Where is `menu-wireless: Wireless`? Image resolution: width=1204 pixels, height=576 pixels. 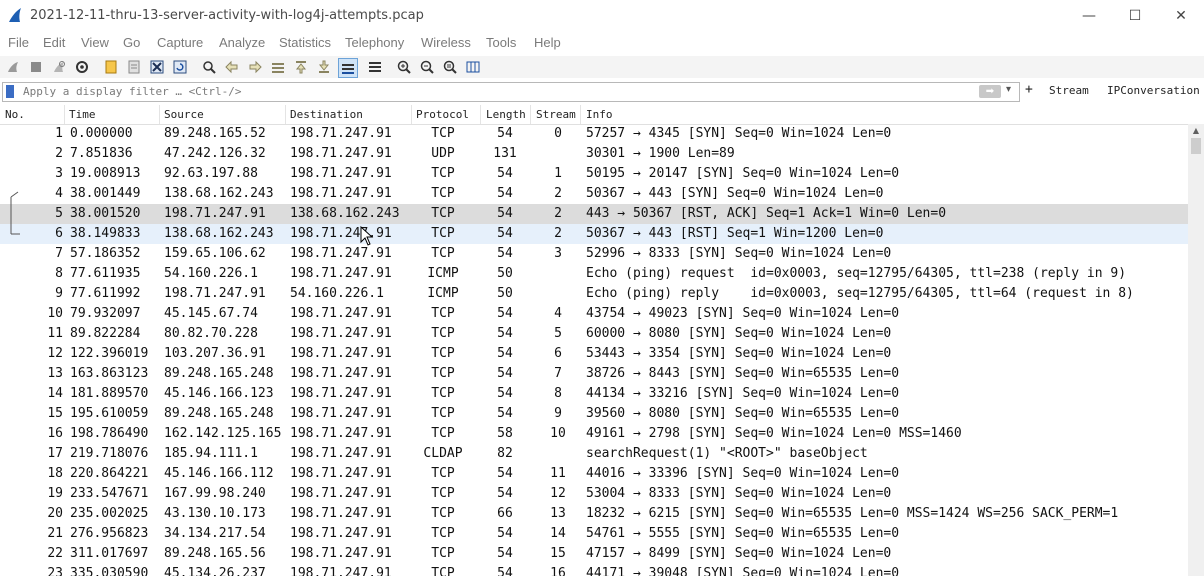
menu-wireless: Wireless is located at coordinates (446, 42).